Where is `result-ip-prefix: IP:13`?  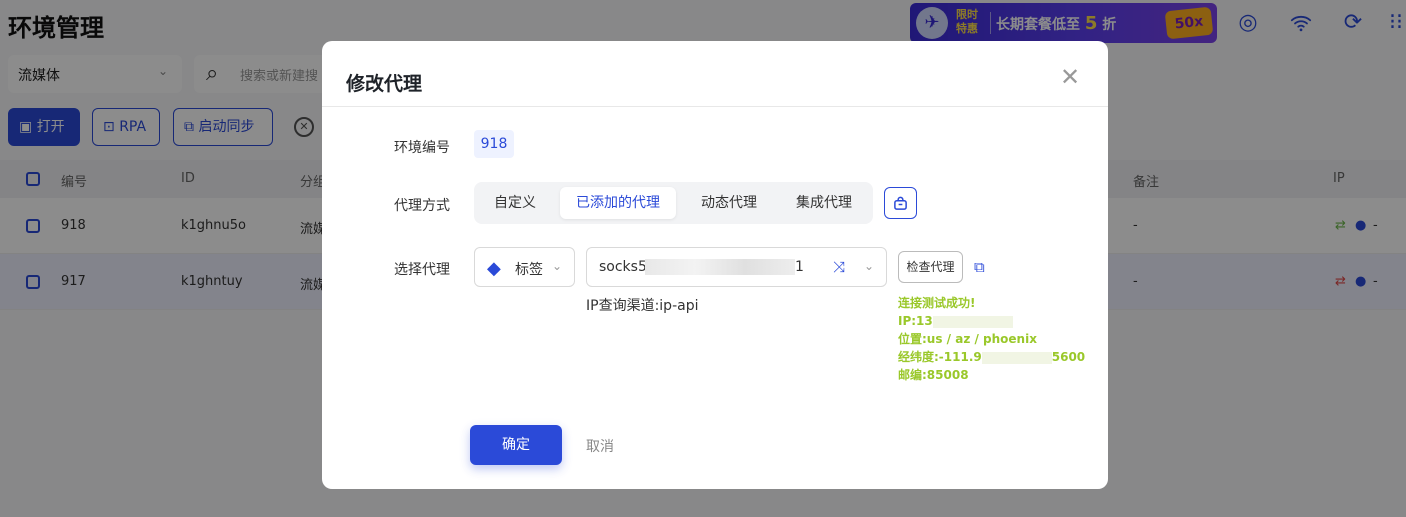 result-ip-prefix: IP:13 is located at coordinates (915, 321).